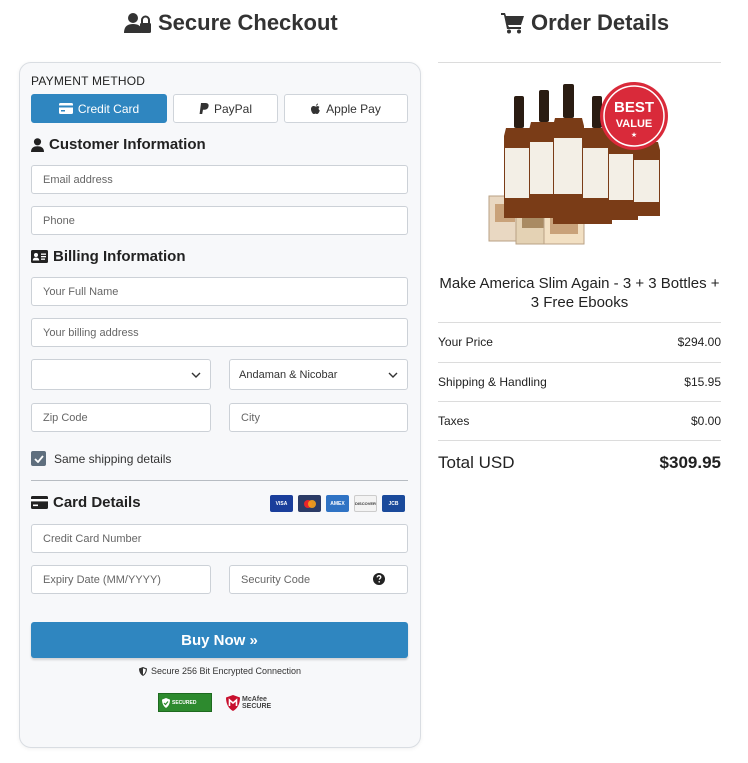 Image resolution: width=748 pixels, height=763 pixels. Describe the element at coordinates (219, 480) in the screenshot. I see `section-divider` at that location.